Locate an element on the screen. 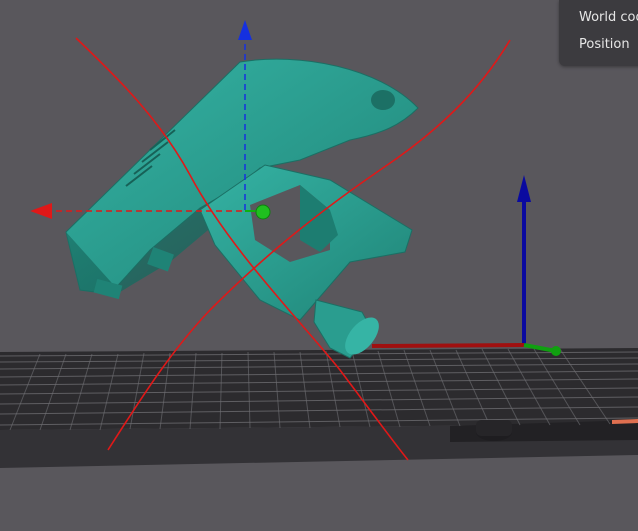 The width and height of the screenshot is (638, 531). gizmo-z-arrow-icon is located at coordinates (245, 30).